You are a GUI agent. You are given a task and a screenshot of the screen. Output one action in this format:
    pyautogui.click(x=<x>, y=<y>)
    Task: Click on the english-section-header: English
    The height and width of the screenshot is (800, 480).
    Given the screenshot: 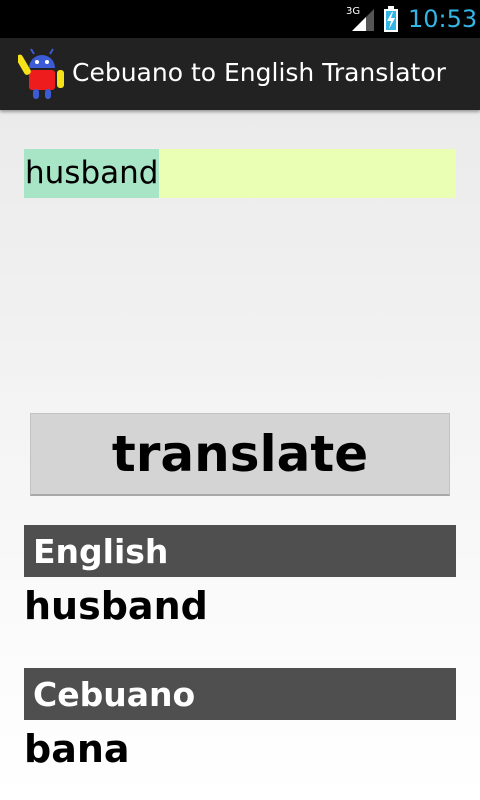 What is the action you would take?
    pyautogui.click(x=240, y=551)
    